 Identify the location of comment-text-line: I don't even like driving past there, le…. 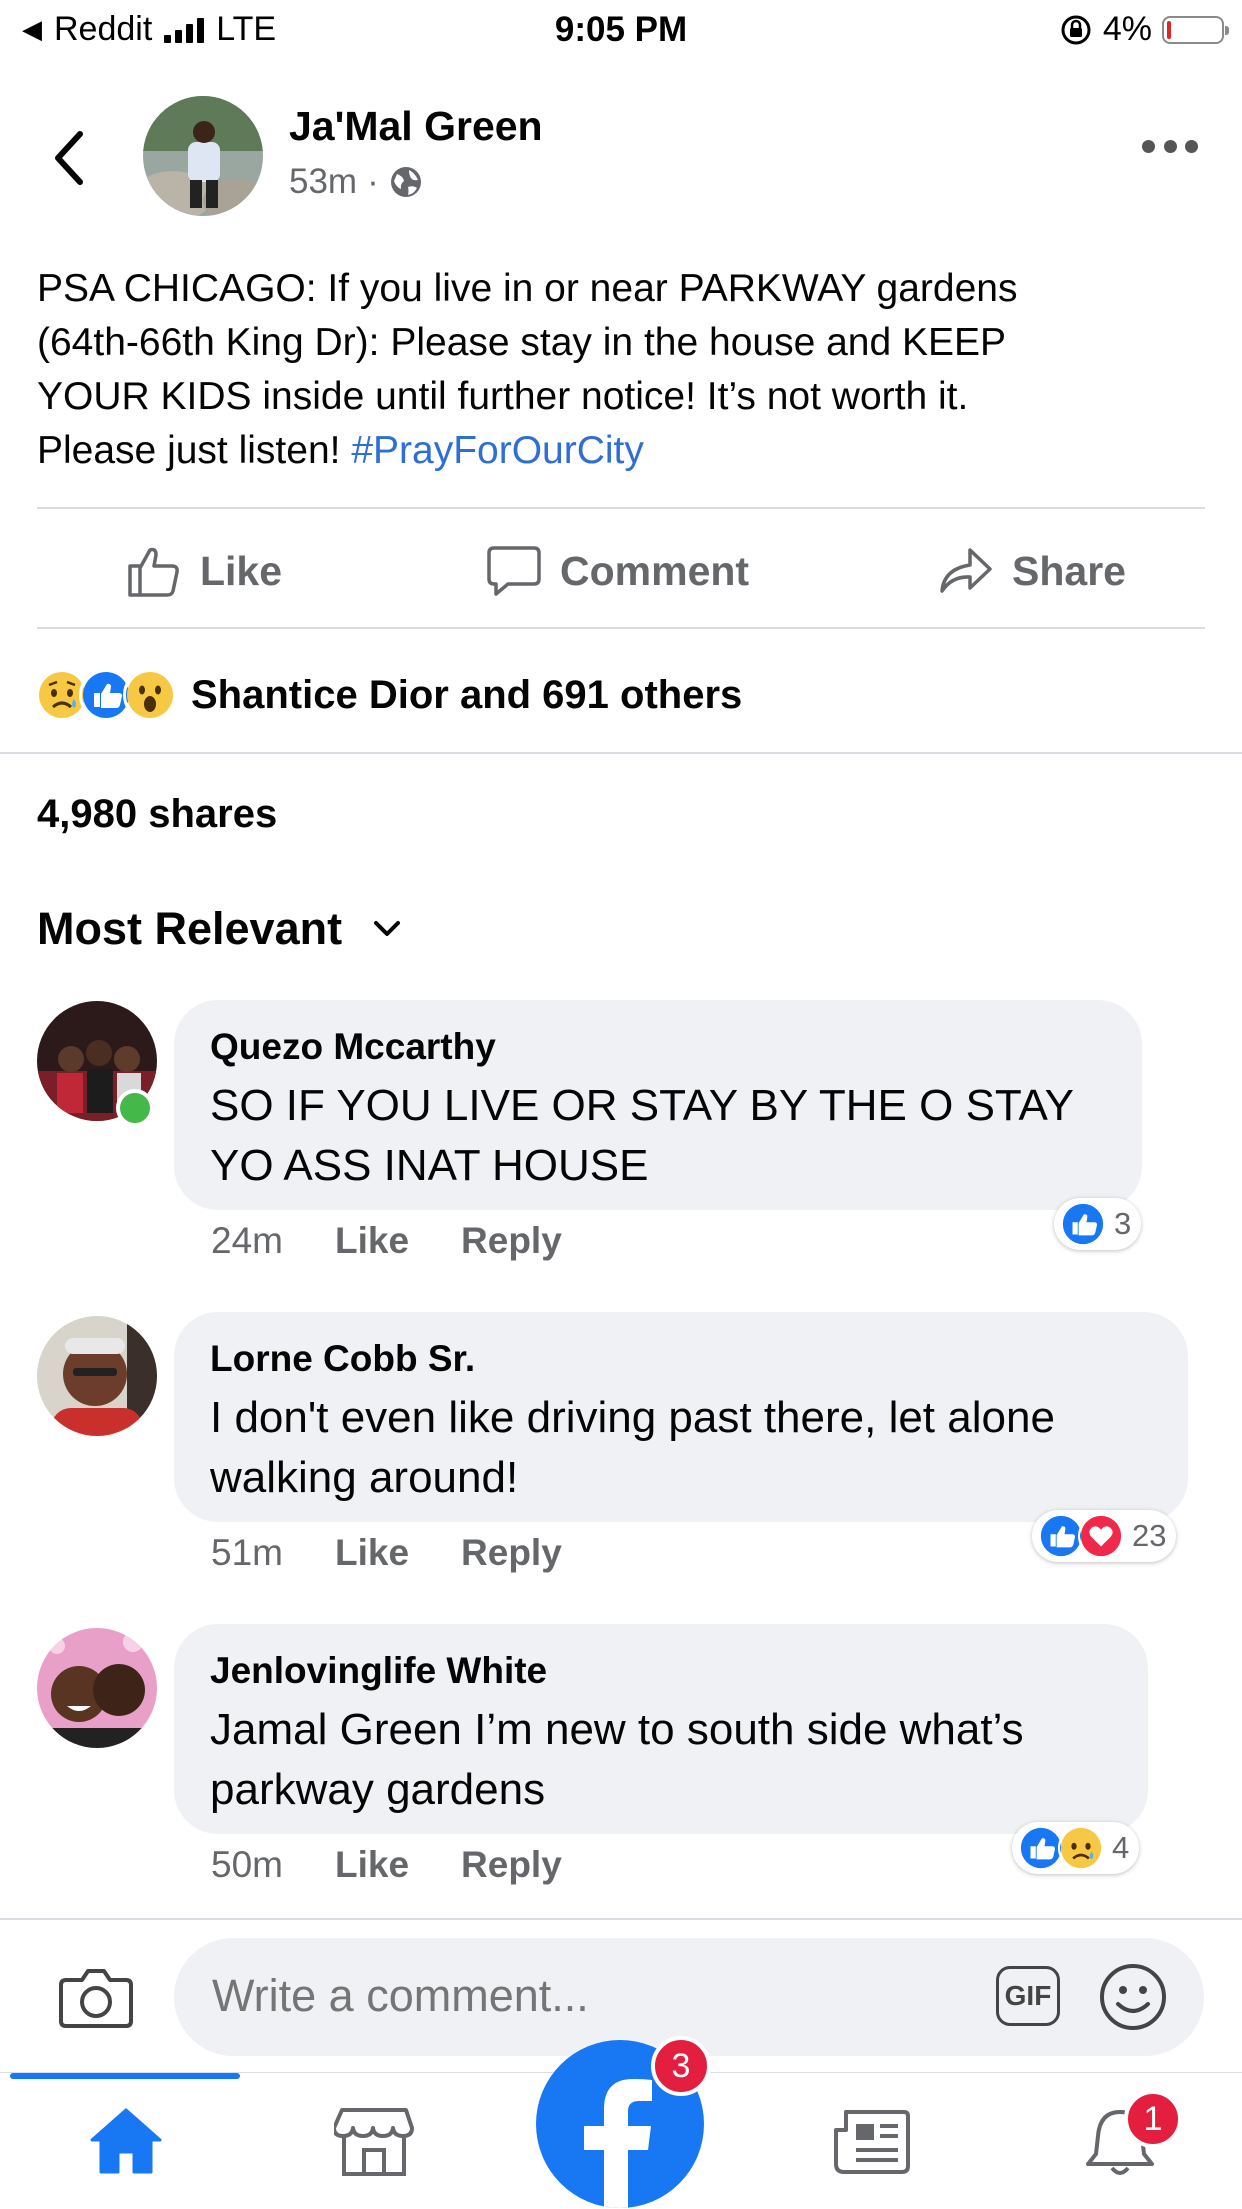
(632, 1417).